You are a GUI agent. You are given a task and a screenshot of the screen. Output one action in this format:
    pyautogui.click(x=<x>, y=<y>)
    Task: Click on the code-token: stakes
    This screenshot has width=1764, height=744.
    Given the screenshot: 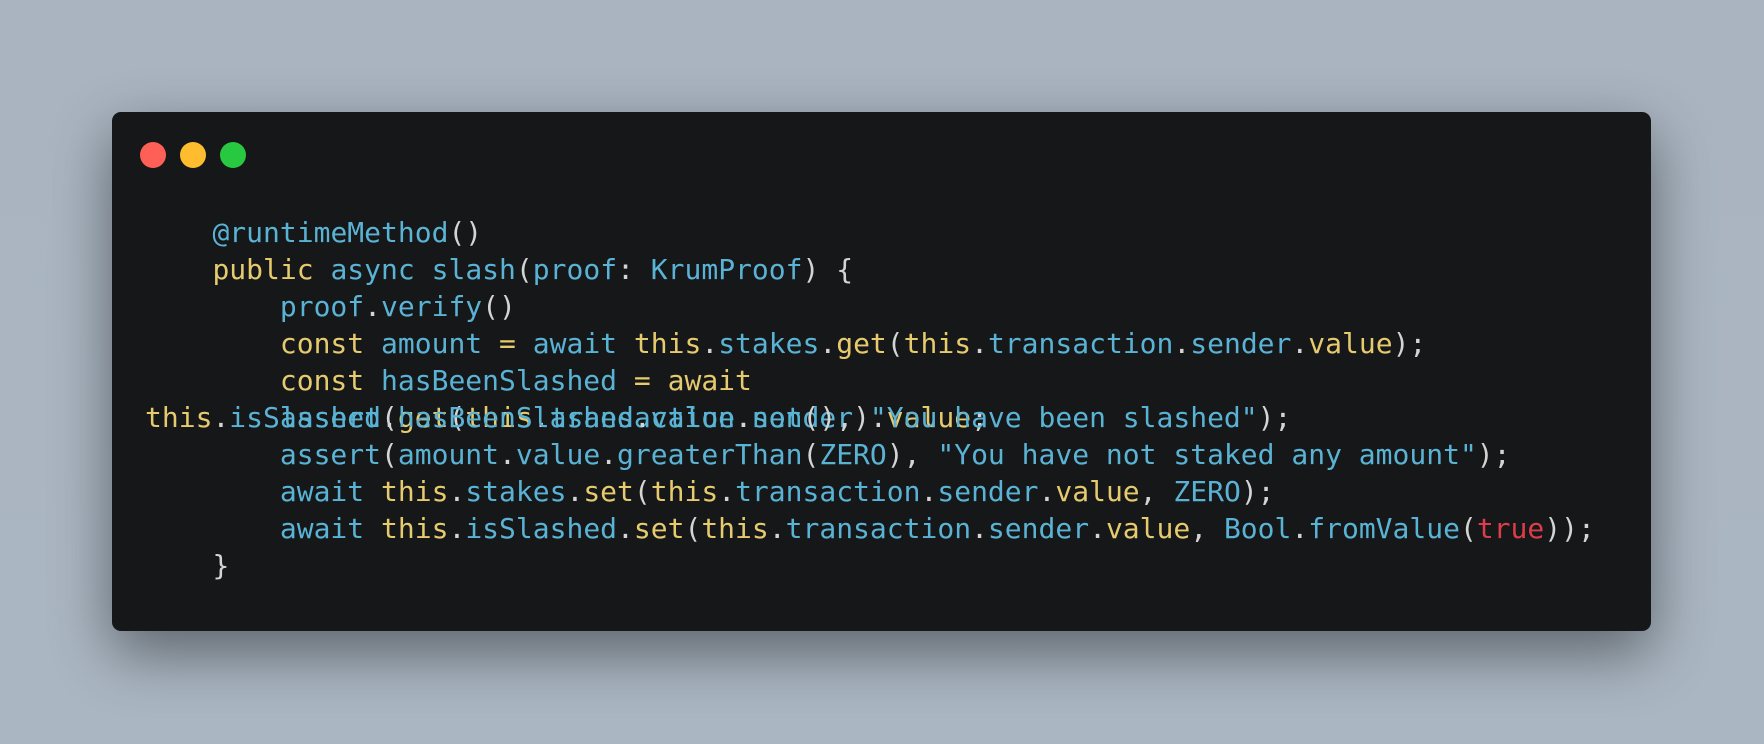 What is the action you would take?
    pyautogui.click(x=516, y=491)
    